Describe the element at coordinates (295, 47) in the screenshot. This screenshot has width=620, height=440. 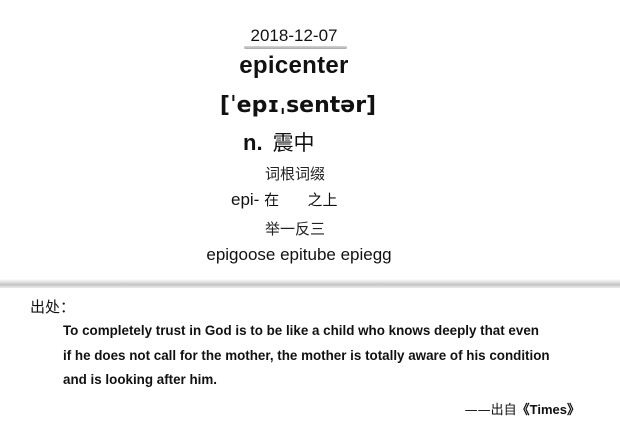
I see `date-underline` at that location.